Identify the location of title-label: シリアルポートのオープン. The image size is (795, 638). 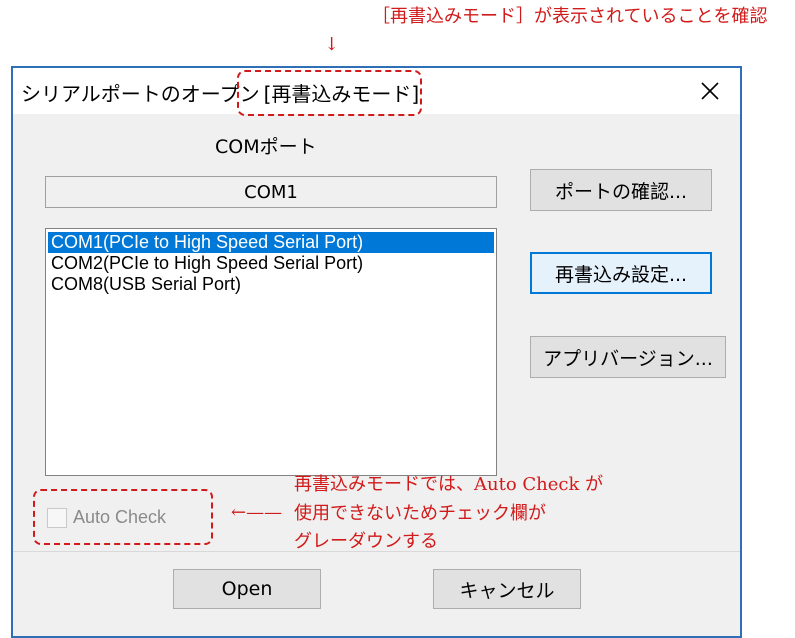
(140, 94).